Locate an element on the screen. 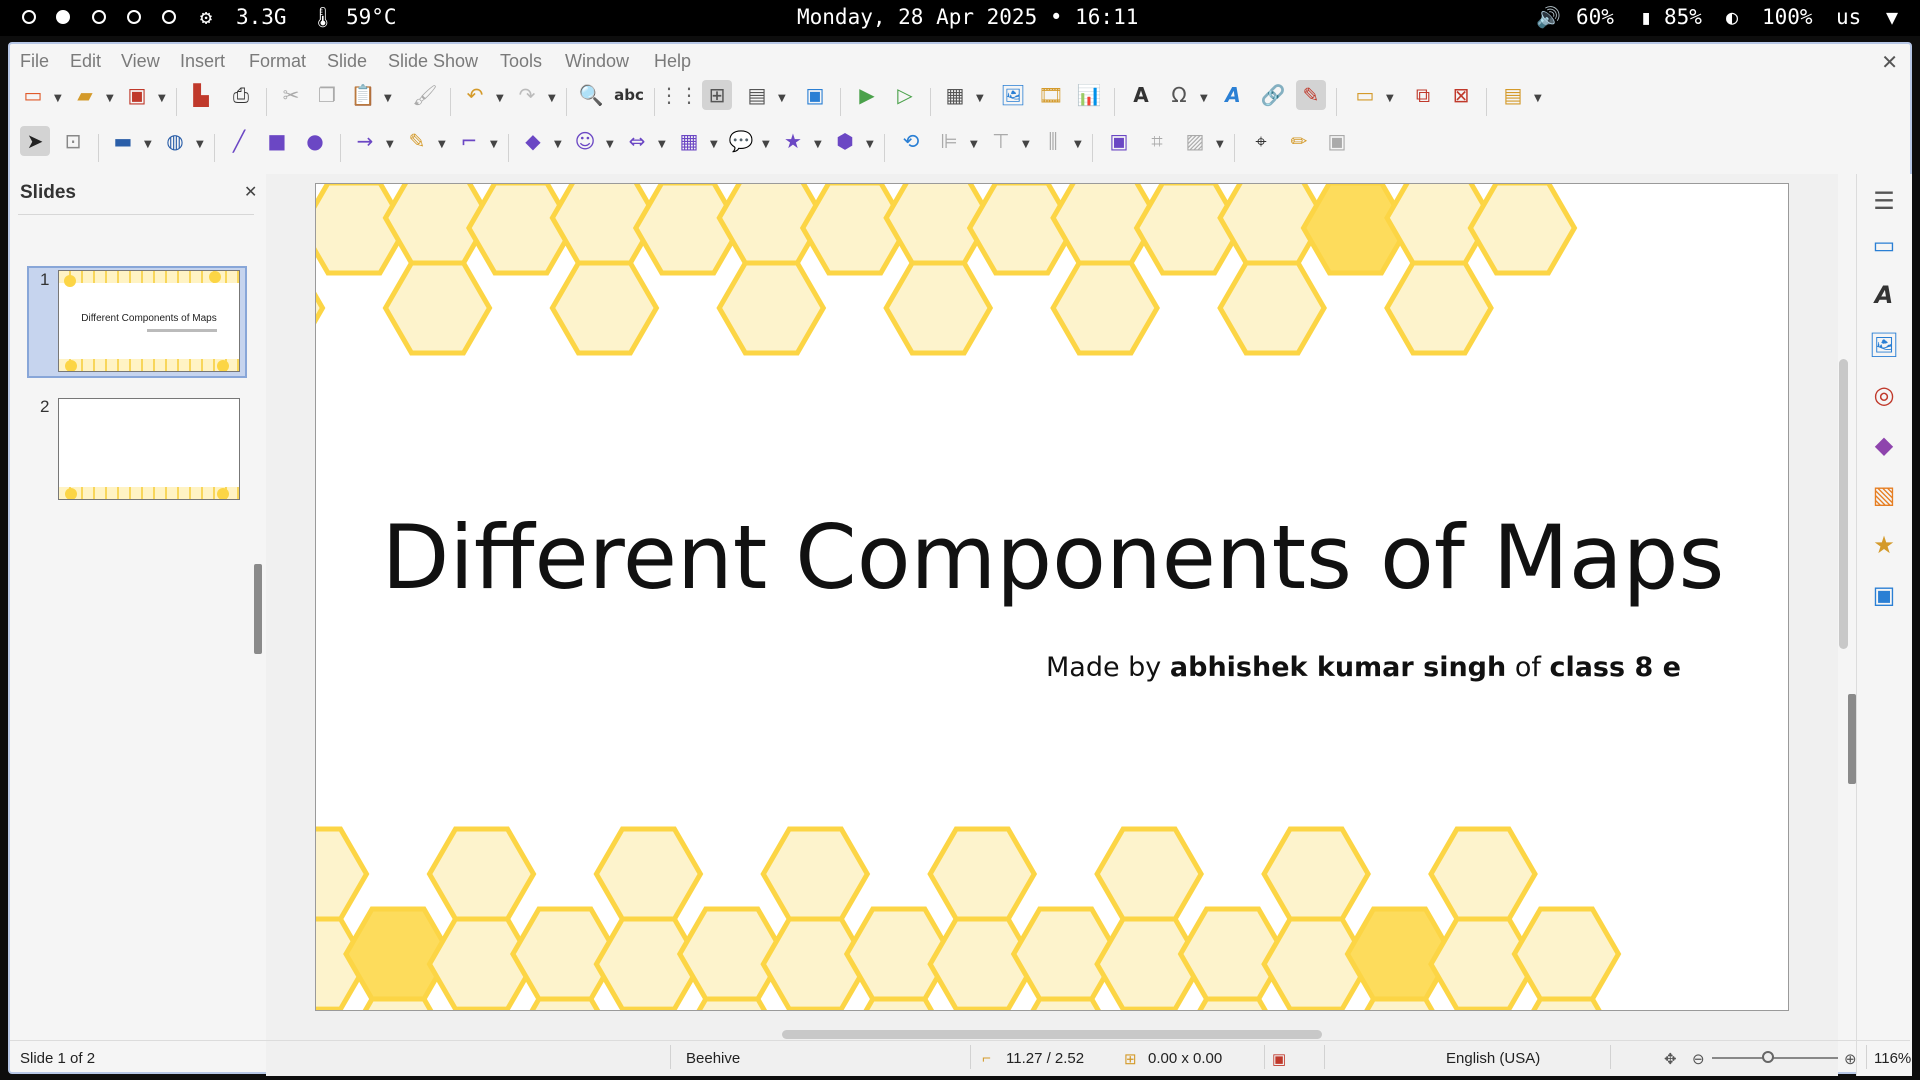  flowchart-icon: ▦ is located at coordinates (689, 141).